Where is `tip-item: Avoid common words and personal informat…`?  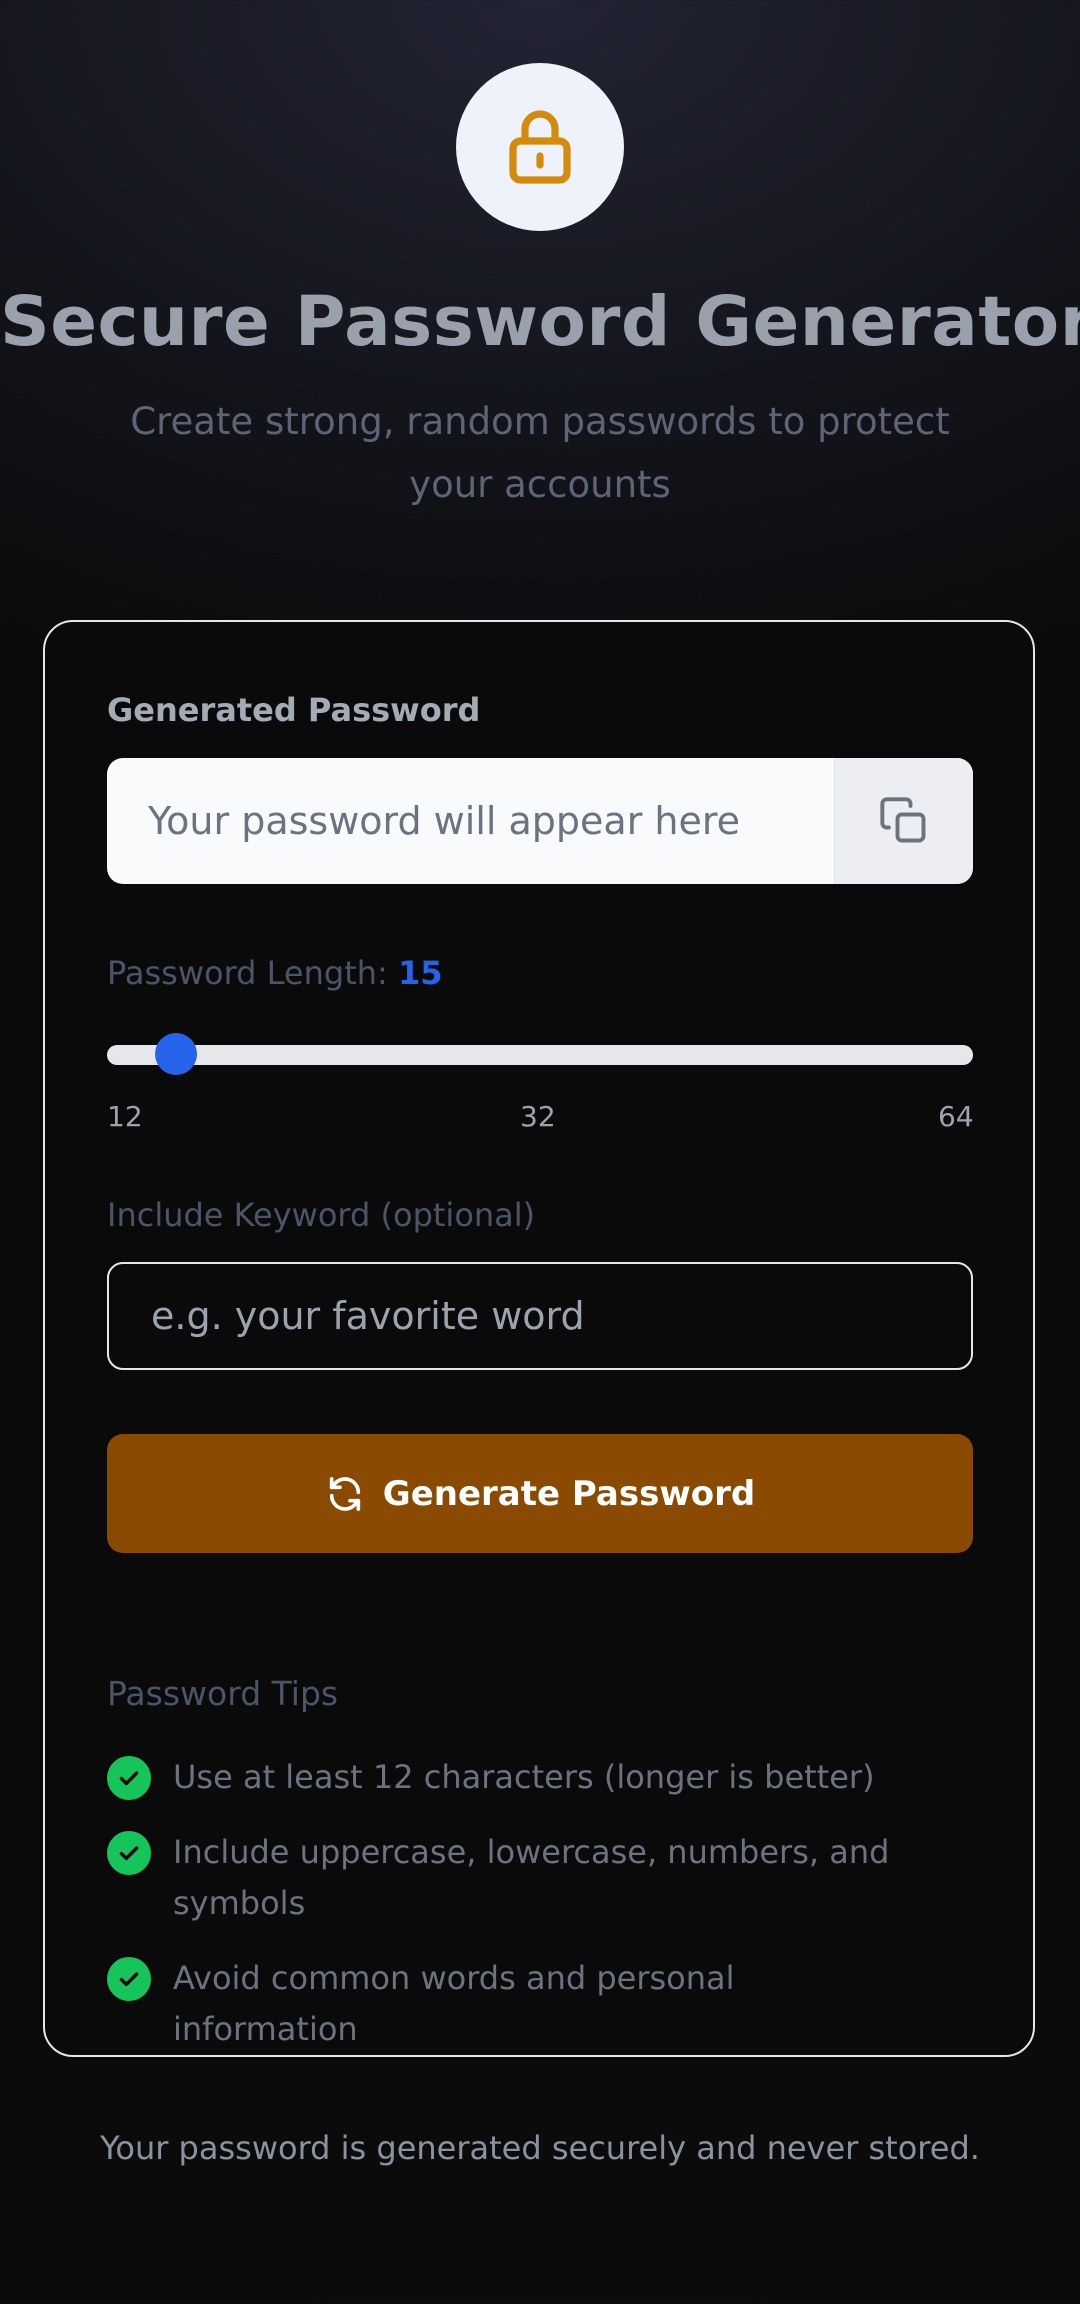
tip-item: Avoid common words and personal informat… is located at coordinates (540, 2004).